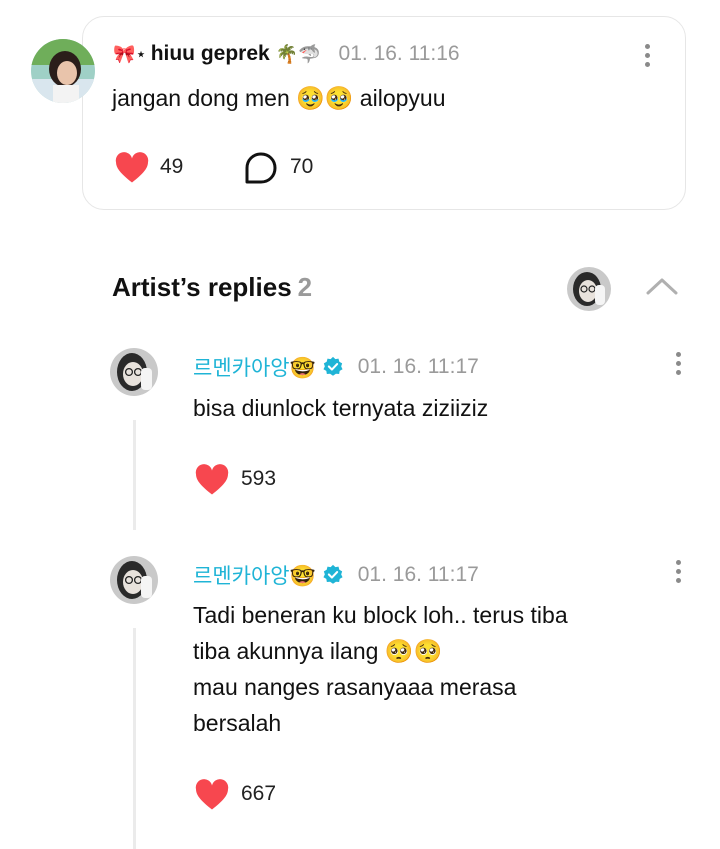 The image size is (720, 849). I want to click on like-count: 49, so click(172, 166).